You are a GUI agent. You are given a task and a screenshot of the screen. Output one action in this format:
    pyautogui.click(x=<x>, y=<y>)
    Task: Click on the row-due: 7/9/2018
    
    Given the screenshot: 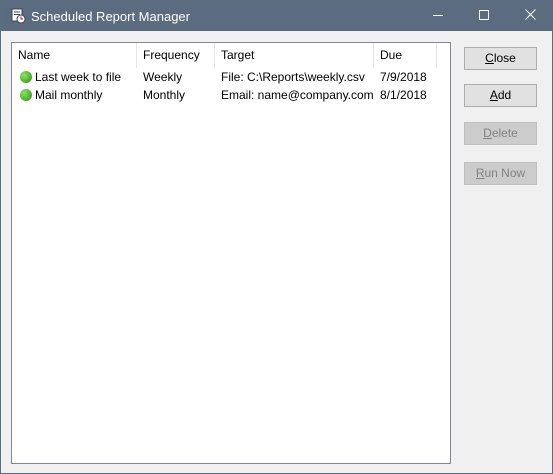 What is the action you would take?
    pyautogui.click(x=403, y=77)
    